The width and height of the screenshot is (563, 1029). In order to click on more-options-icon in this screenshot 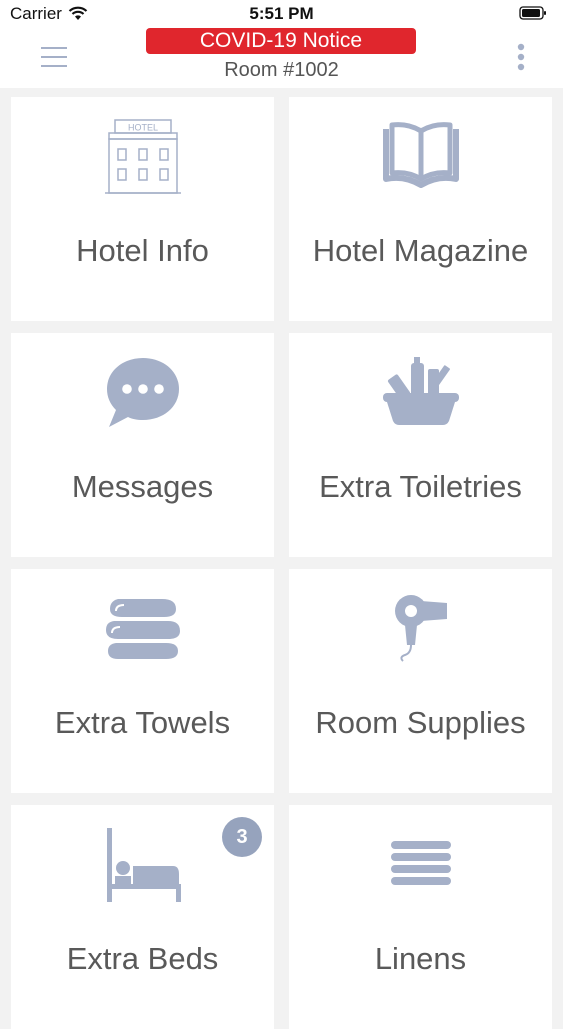, I will do `click(521, 58)`.